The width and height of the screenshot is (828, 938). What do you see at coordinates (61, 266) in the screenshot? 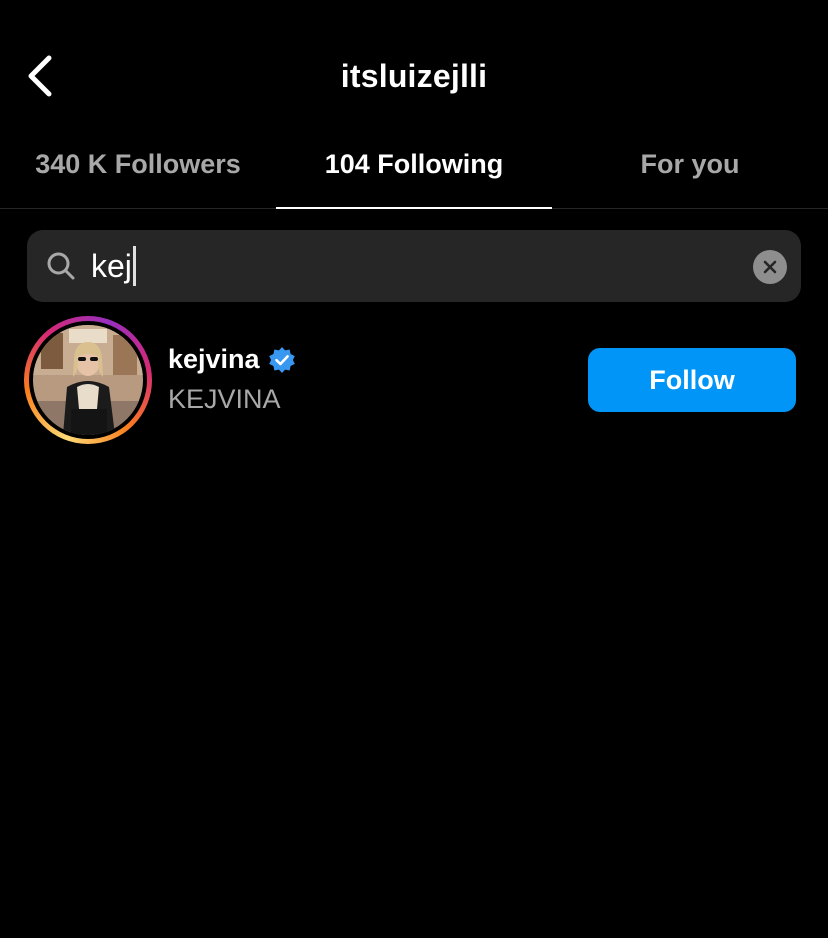
I see `search-icon` at bounding box center [61, 266].